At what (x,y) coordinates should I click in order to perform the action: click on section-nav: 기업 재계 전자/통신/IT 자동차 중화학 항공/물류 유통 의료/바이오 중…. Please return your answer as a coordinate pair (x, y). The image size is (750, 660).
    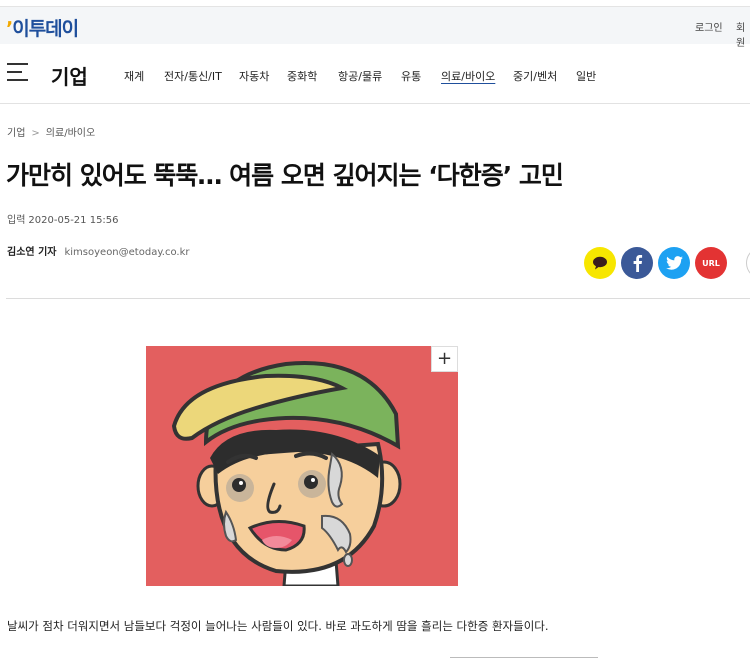
    Looking at the image, I should click on (375, 74).